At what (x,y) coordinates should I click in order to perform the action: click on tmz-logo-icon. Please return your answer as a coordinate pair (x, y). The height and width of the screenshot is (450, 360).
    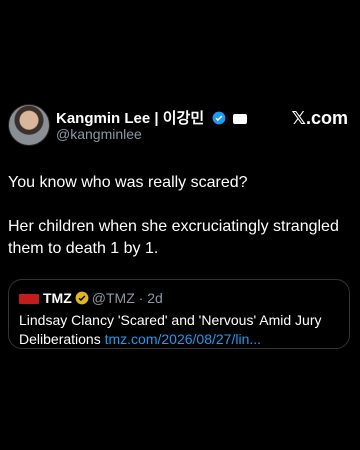
    Looking at the image, I should click on (29, 299).